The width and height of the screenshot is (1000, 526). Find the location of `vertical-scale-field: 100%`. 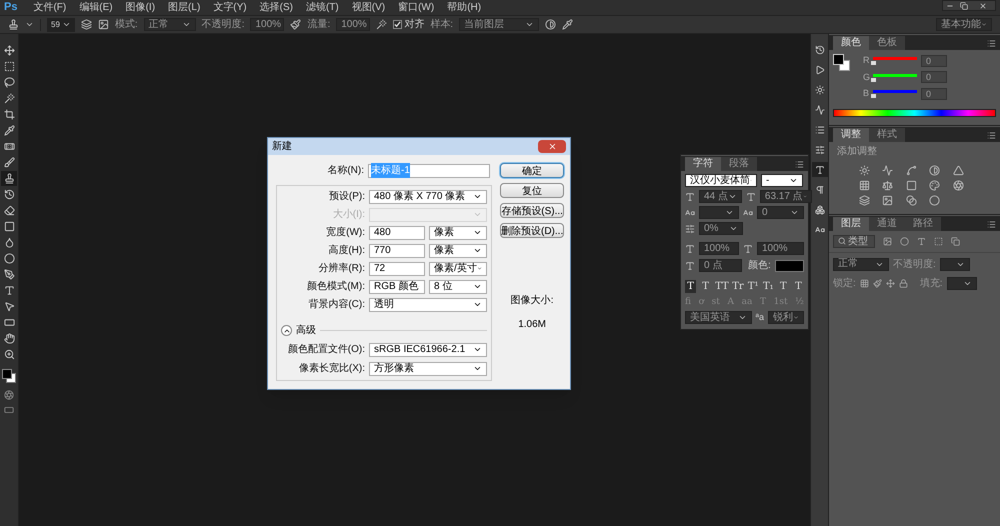

vertical-scale-field: 100% is located at coordinates (719, 248).